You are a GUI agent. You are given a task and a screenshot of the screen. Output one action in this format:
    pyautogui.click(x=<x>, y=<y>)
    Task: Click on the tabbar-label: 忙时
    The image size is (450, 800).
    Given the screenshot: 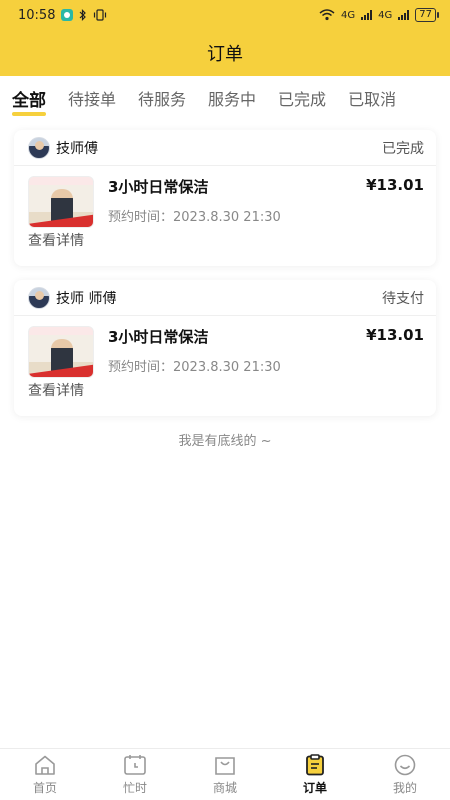 What is the action you would take?
    pyautogui.click(x=134, y=787)
    